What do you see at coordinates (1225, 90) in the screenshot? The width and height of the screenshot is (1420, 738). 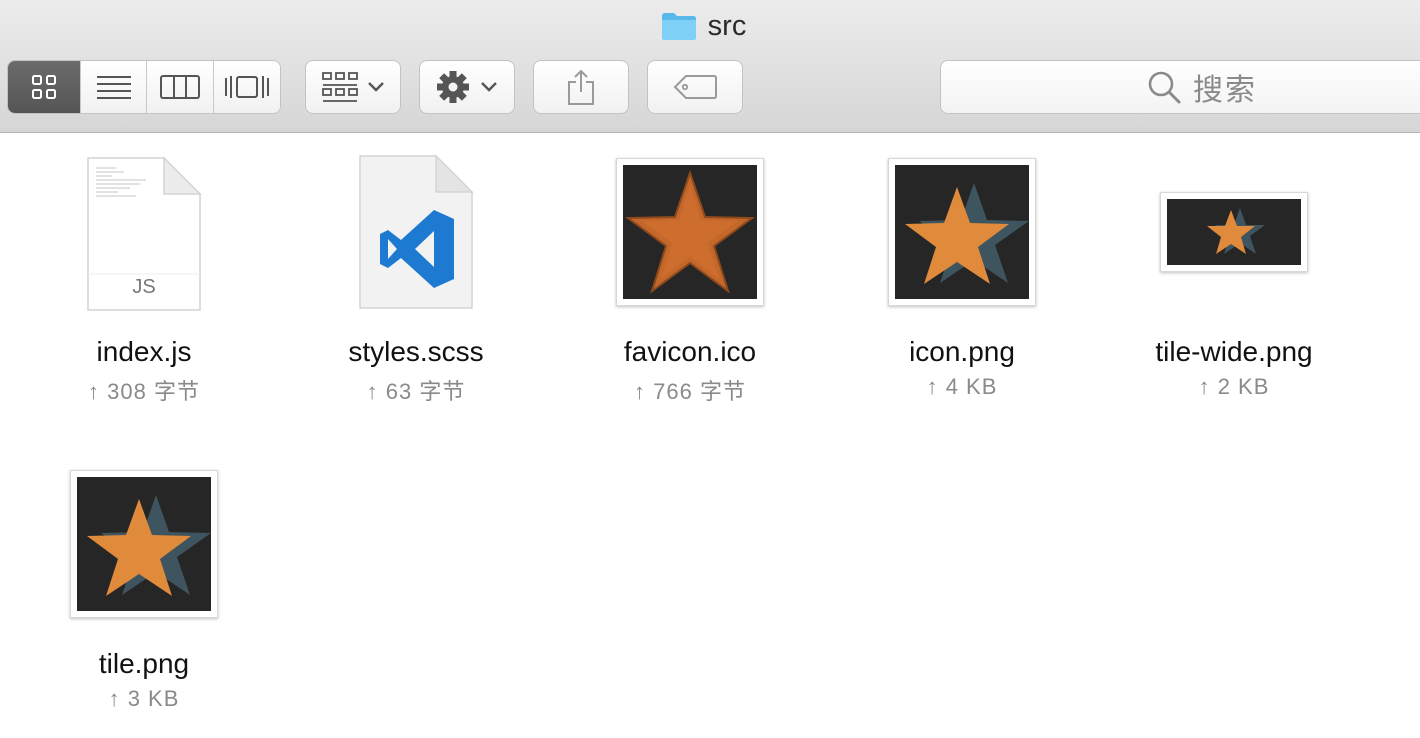 I see `search-placeholder: 搜索` at bounding box center [1225, 90].